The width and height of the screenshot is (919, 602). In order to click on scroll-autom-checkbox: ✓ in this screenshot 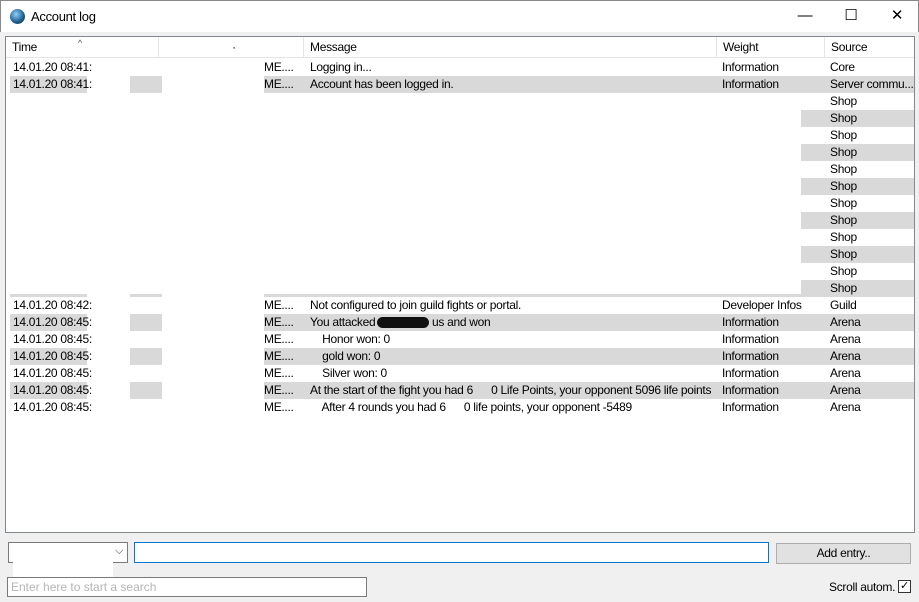, I will do `click(904, 586)`.